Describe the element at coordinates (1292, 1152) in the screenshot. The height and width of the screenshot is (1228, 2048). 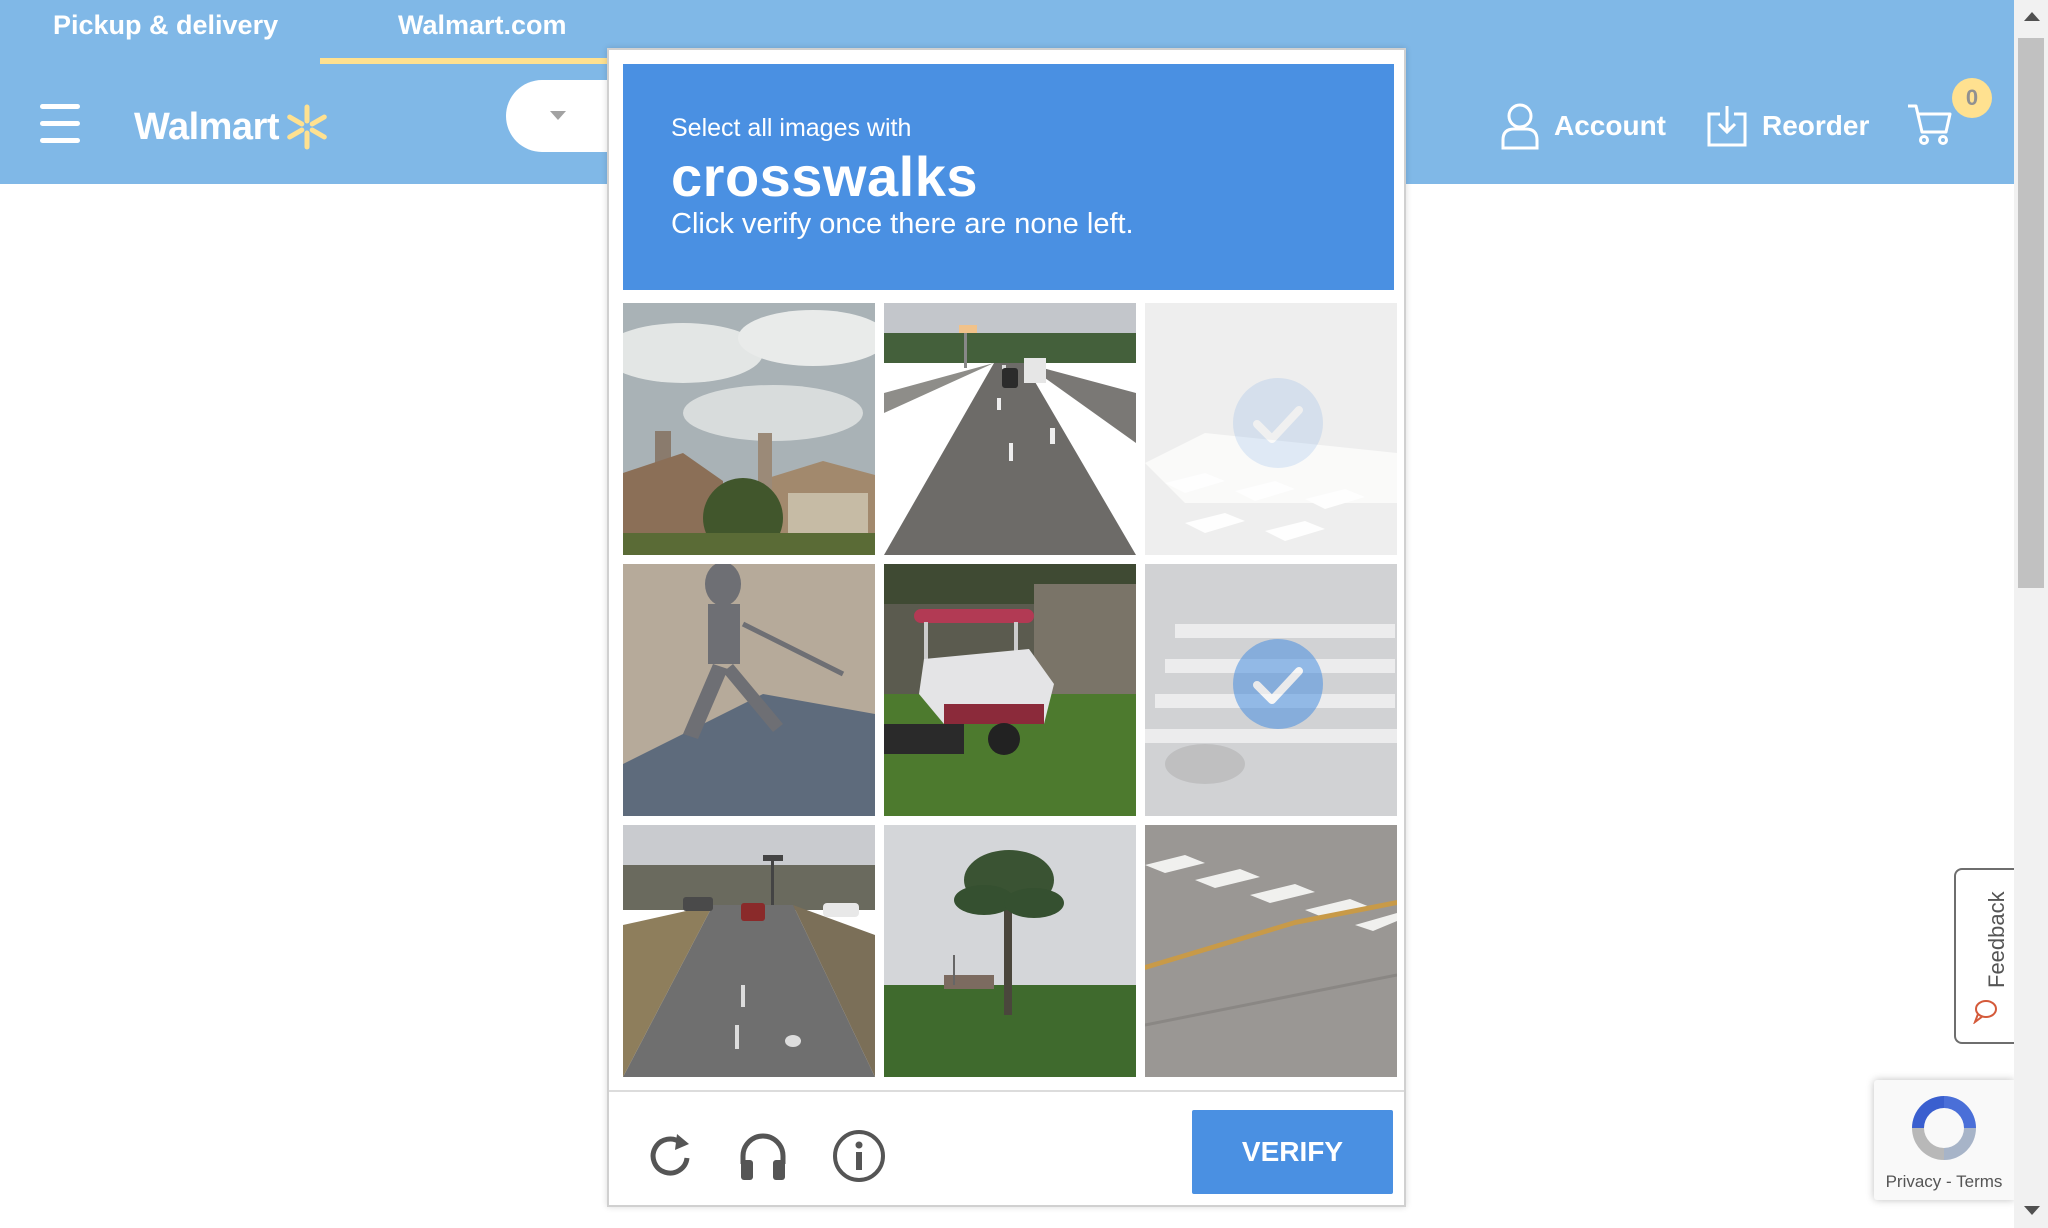
I see `verify-button: VERIFY` at that location.